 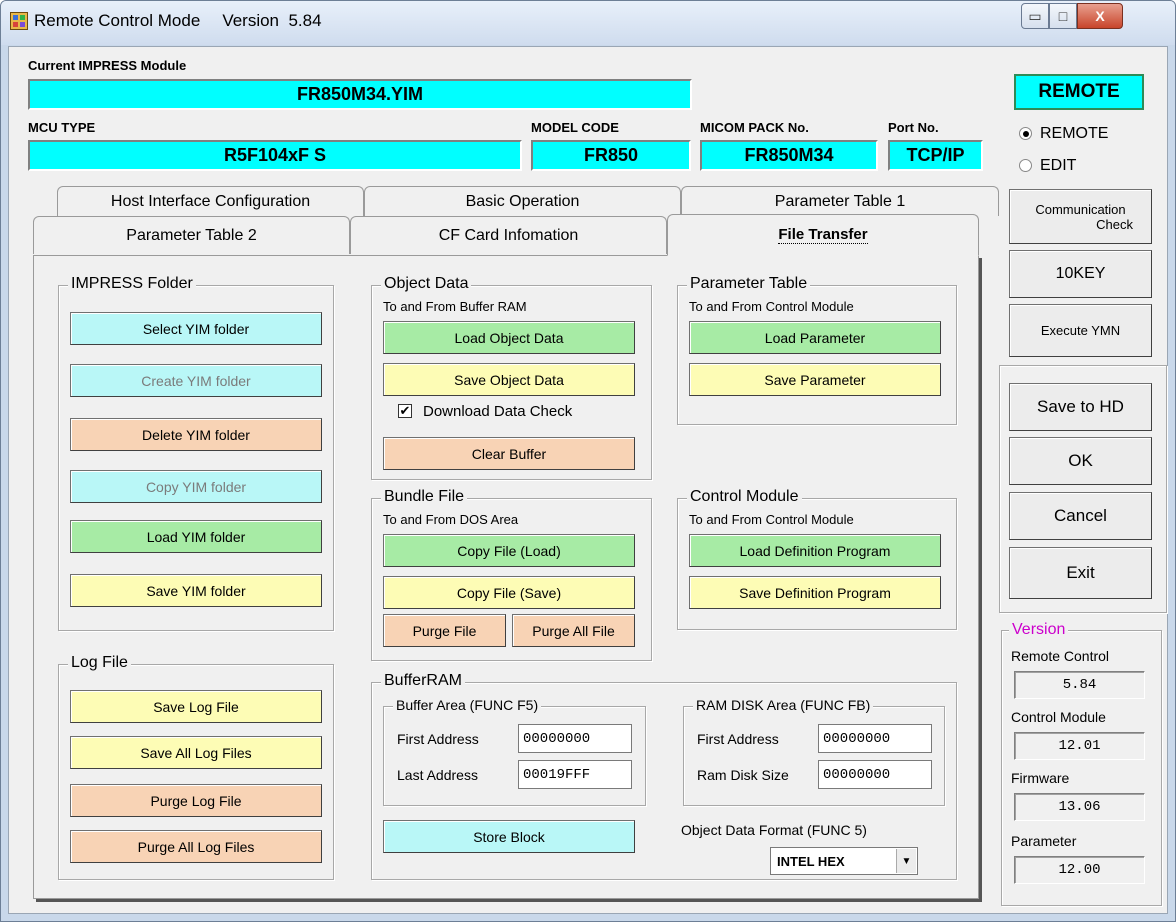 I want to click on load-yim-folder-button: Load YIM folder, so click(x=196, y=536).